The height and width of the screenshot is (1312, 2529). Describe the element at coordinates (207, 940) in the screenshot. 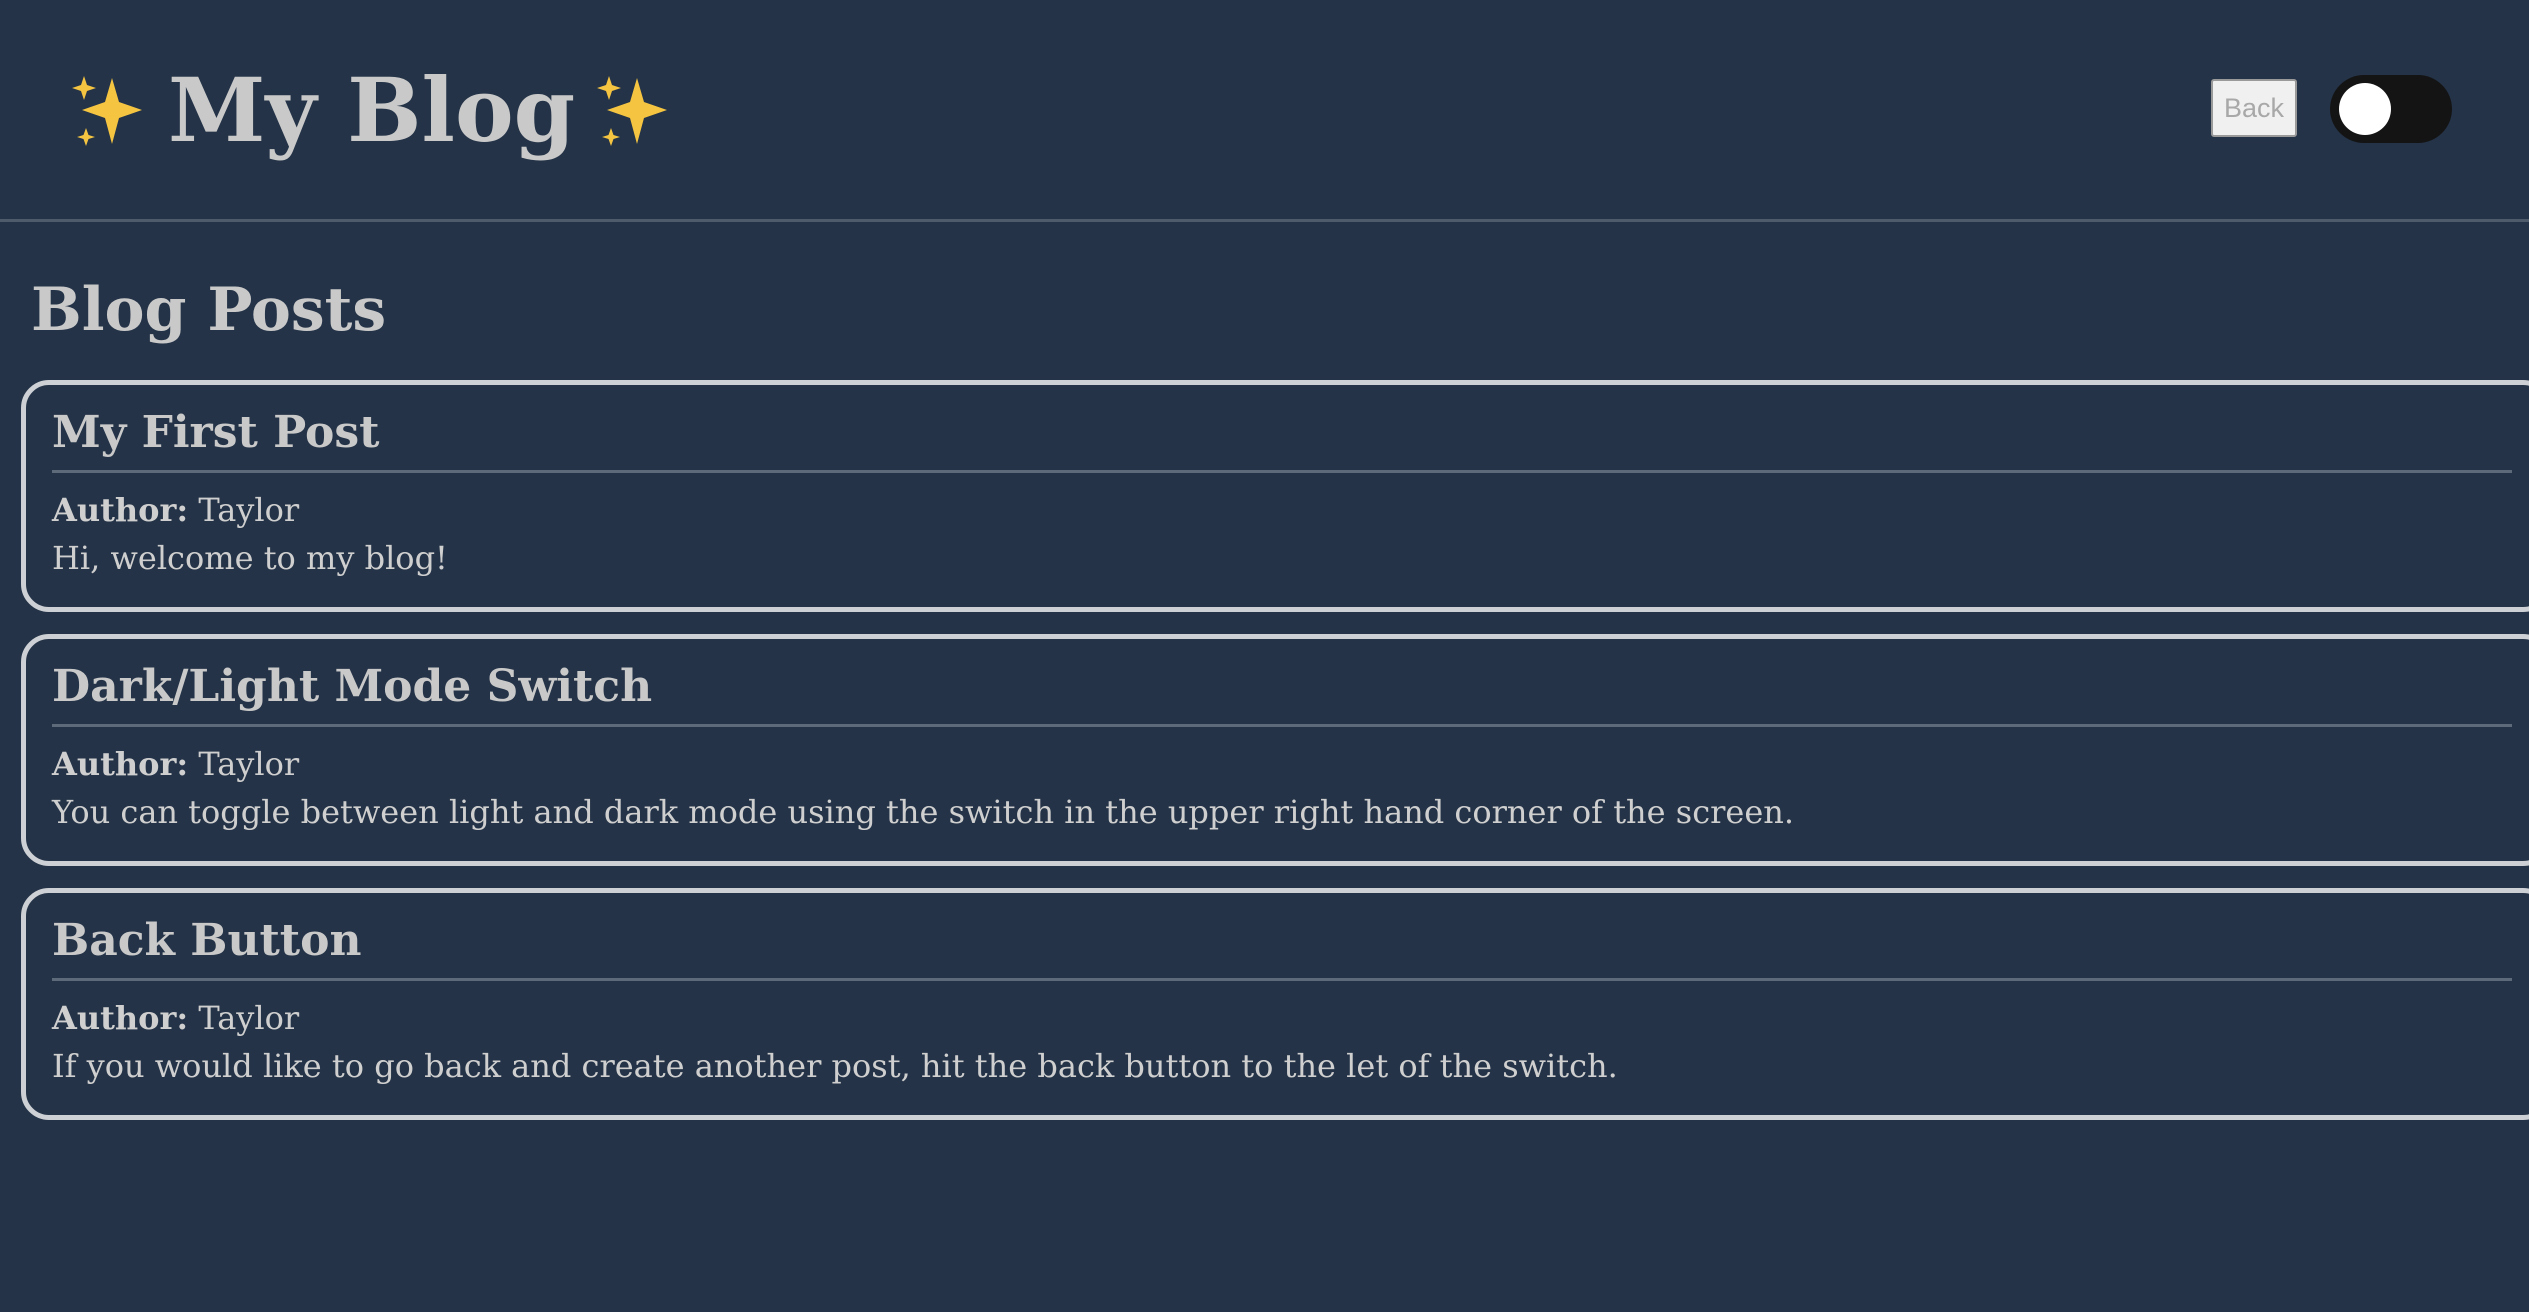

I see `post-title: Back Button` at that location.